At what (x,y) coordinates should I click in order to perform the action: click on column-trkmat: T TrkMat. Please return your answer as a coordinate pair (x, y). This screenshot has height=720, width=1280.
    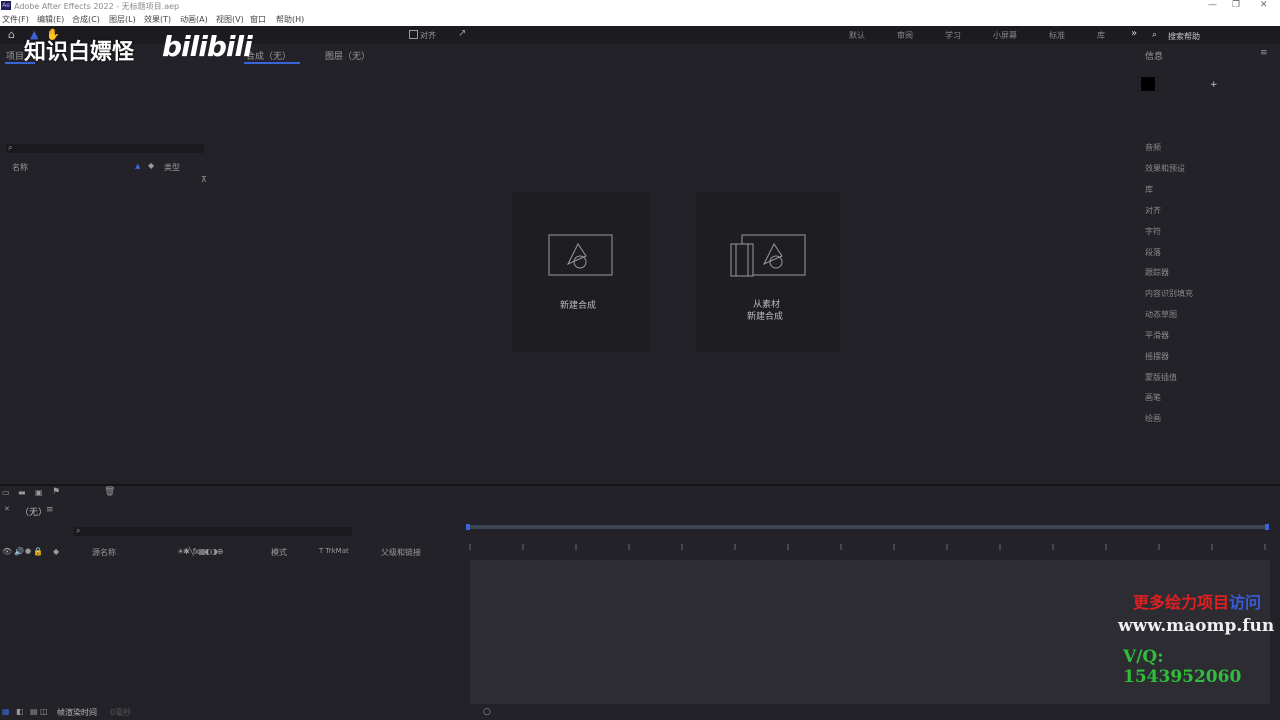
    Looking at the image, I should click on (334, 551).